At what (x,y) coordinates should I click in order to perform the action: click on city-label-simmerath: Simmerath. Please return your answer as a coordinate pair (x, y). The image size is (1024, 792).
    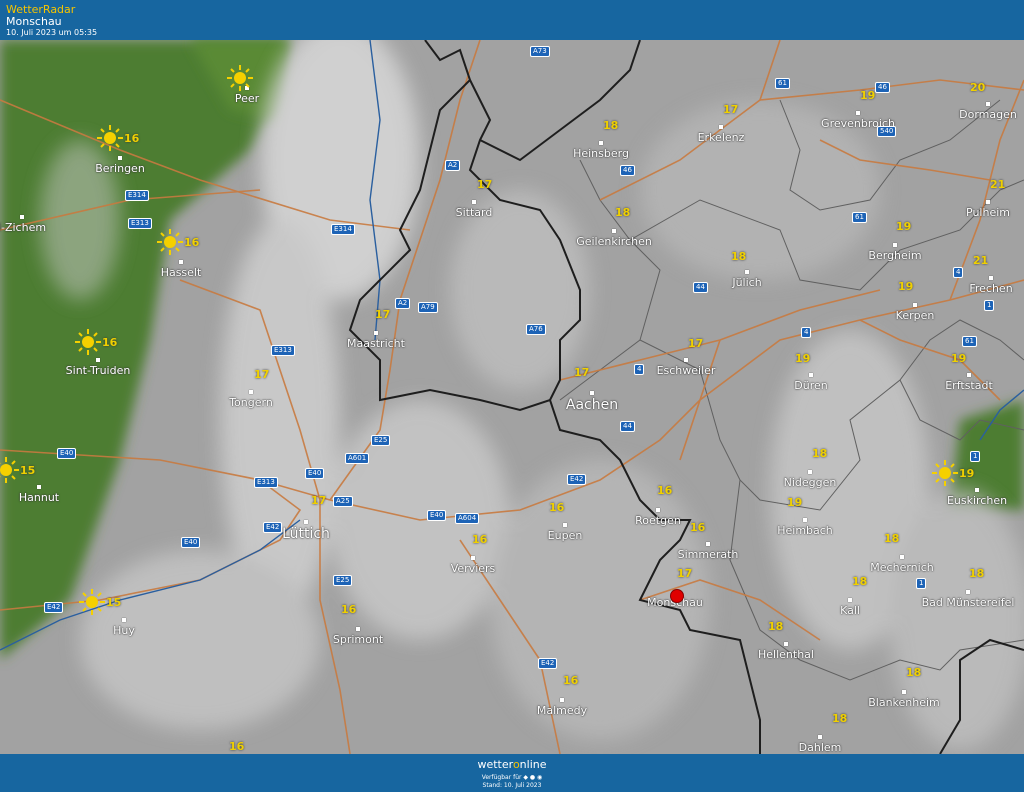
    Looking at the image, I should click on (708, 554).